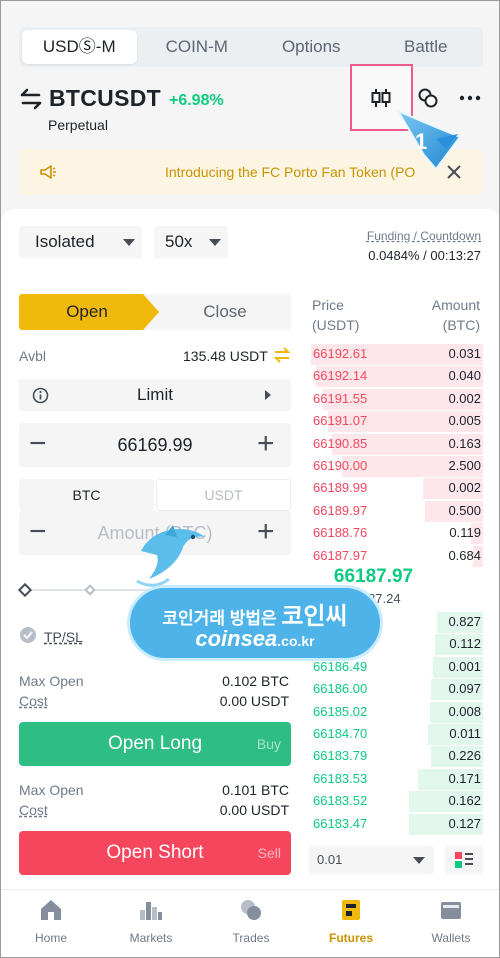 The image size is (500, 958). Describe the element at coordinates (255, 623) in the screenshot. I see `watermark-banner: 코인거래 방법은 코인씨 coinsea.co.kr` at that location.